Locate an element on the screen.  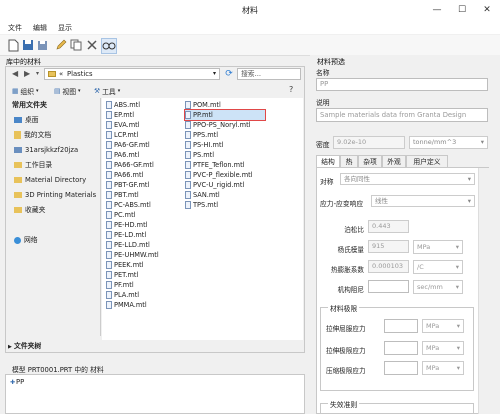
file-item: SAN.mtl is located at coordinates (225, 195).